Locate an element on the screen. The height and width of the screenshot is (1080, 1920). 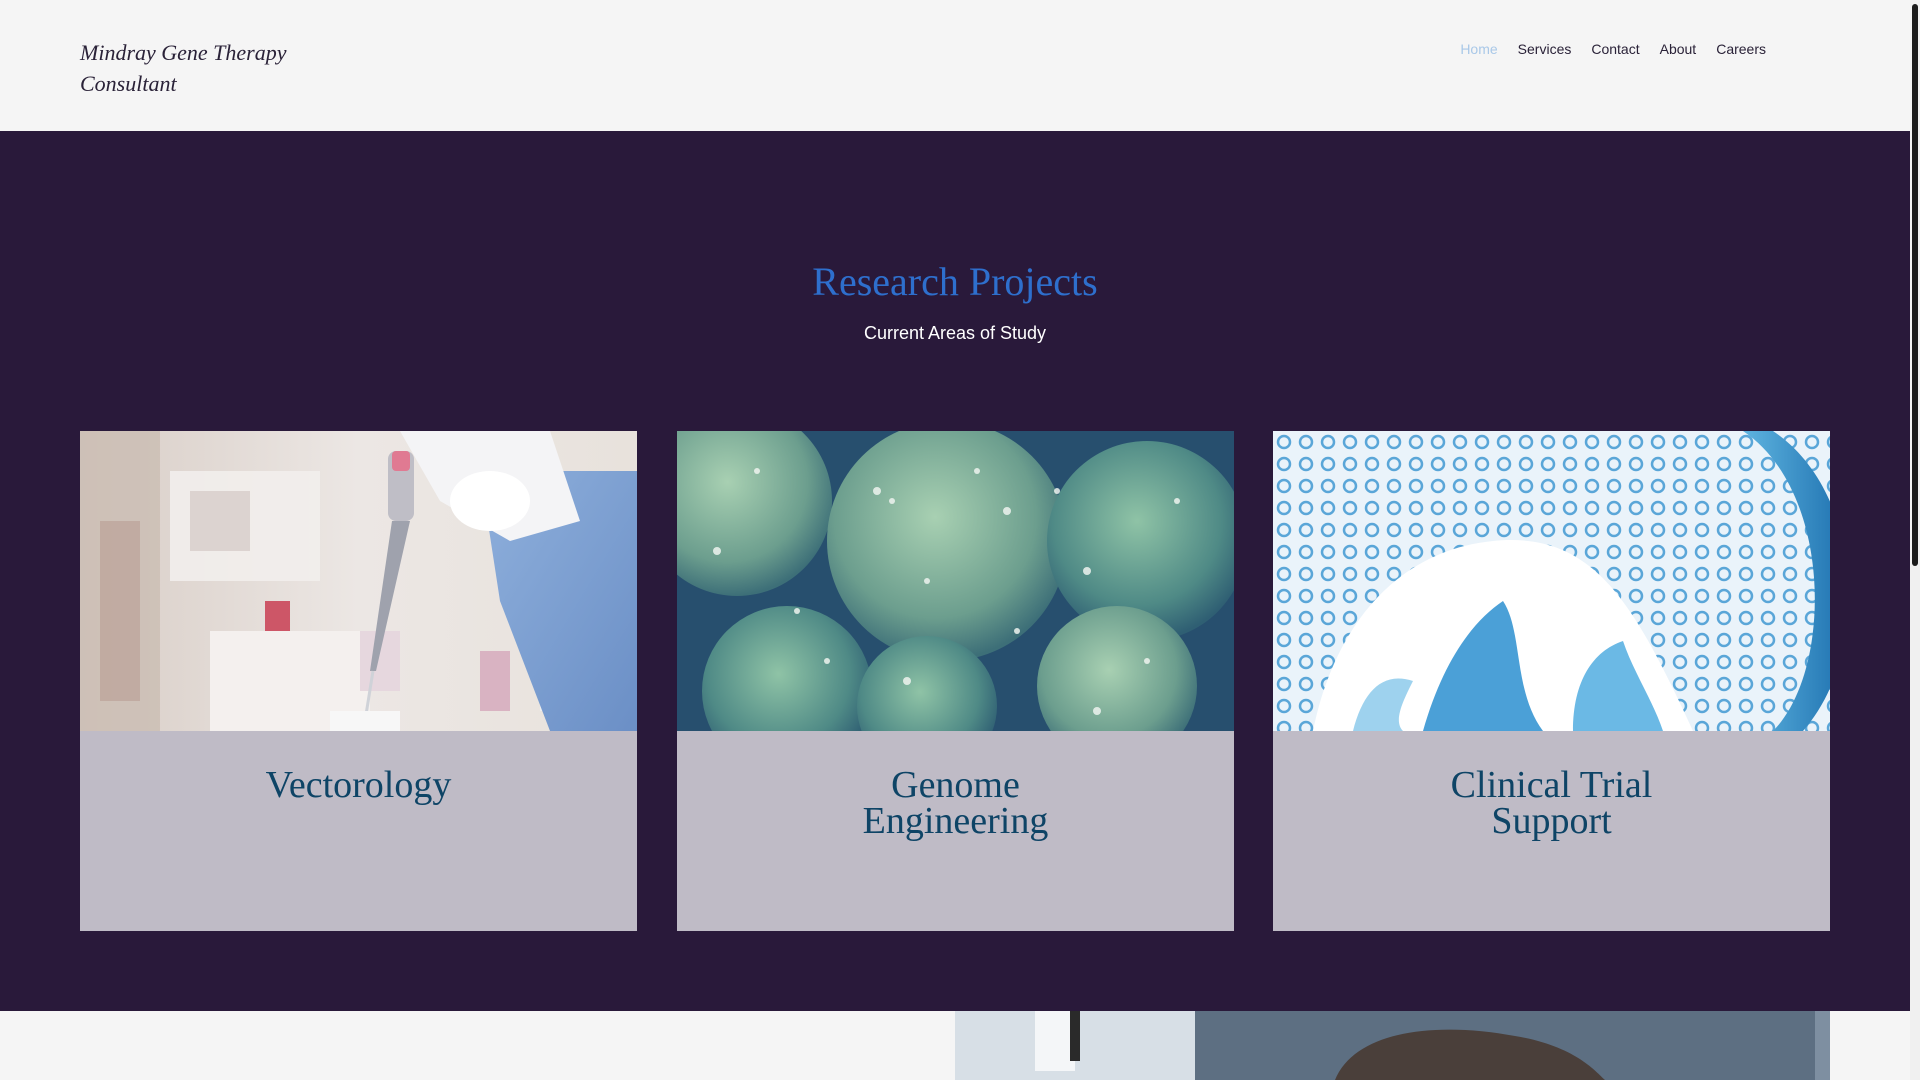
card-genome-engineering: Genome Engineering is located at coordinates (955, 681).